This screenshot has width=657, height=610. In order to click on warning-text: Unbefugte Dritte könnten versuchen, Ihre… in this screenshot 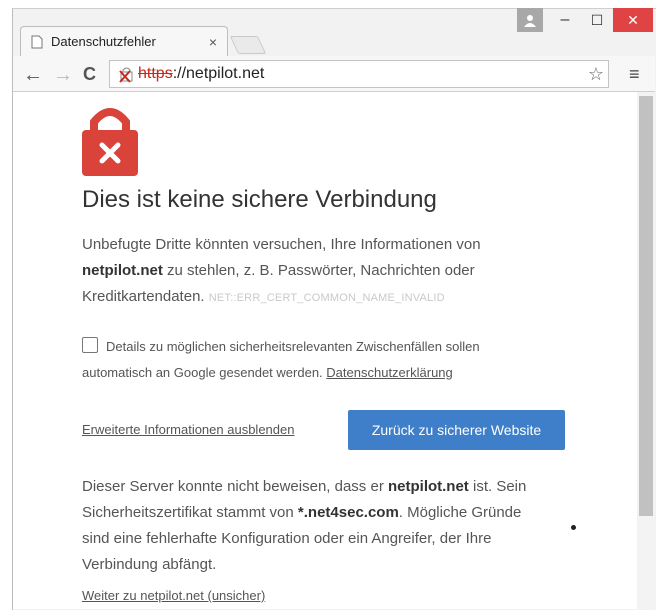, I will do `click(281, 270)`.